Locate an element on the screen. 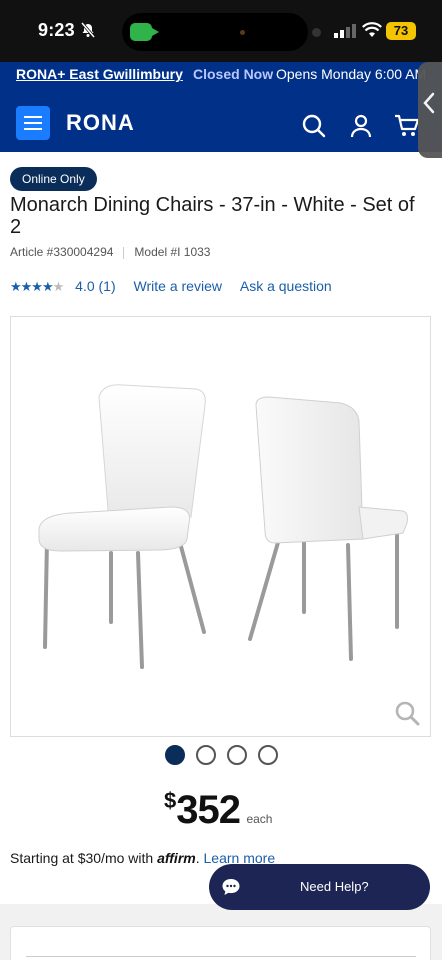 This screenshot has width=442, height=960. store-status: Closed Now is located at coordinates (233, 74).